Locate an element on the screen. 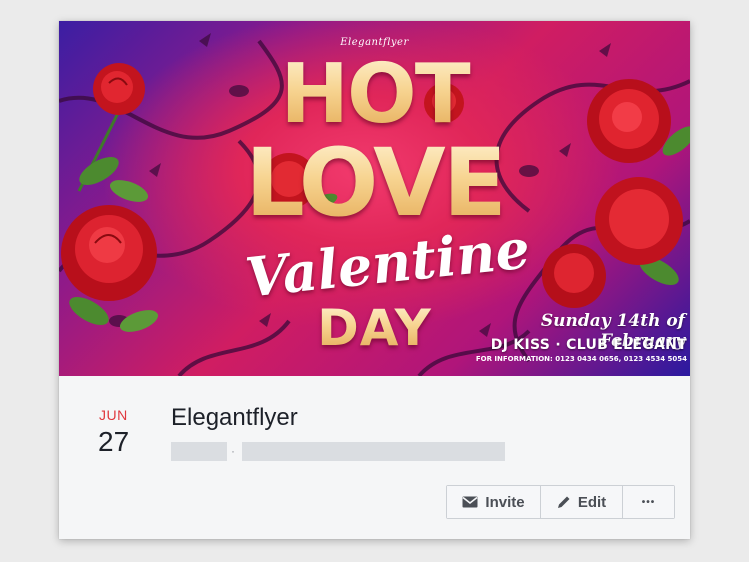 This screenshot has width=749, height=562. more-icon: ••• is located at coordinates (648, 502).